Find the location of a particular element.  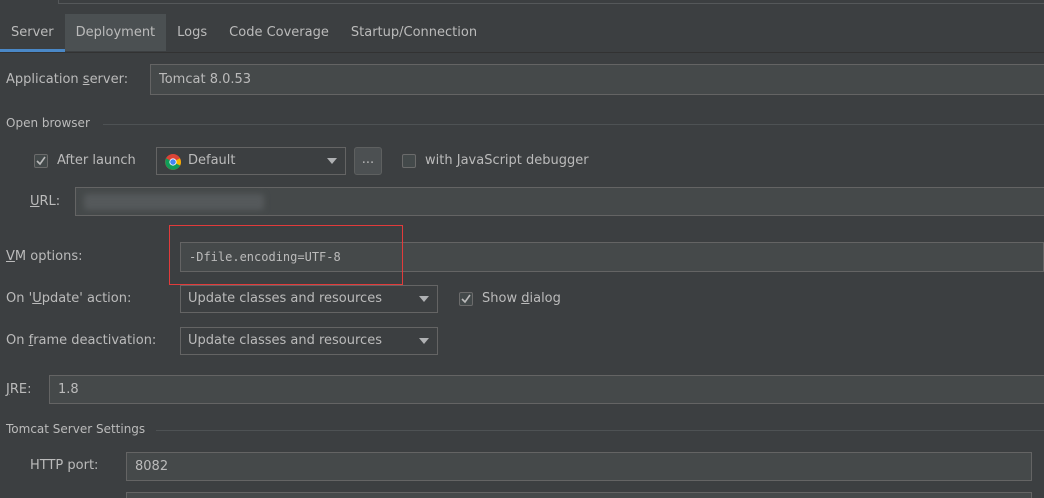

url-label: URL: is located at coordinates (45, 201).